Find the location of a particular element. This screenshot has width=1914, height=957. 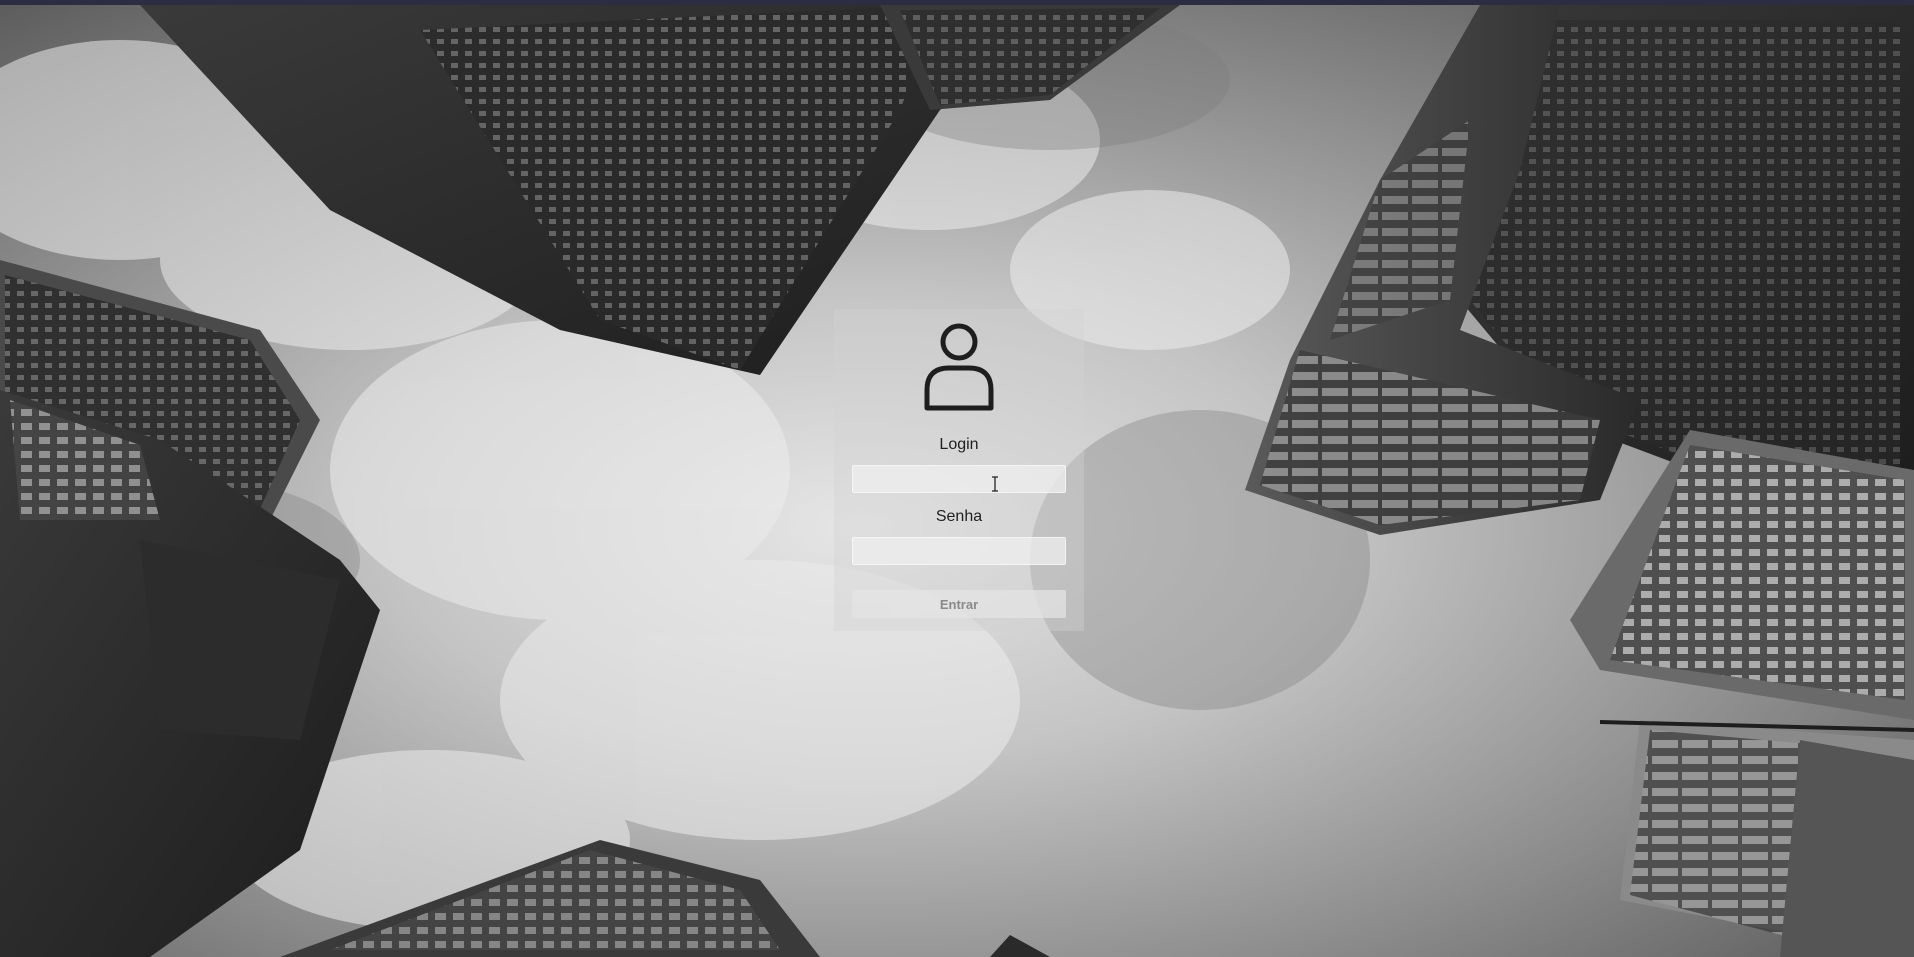

password-input is located at coordinates (959, 551).